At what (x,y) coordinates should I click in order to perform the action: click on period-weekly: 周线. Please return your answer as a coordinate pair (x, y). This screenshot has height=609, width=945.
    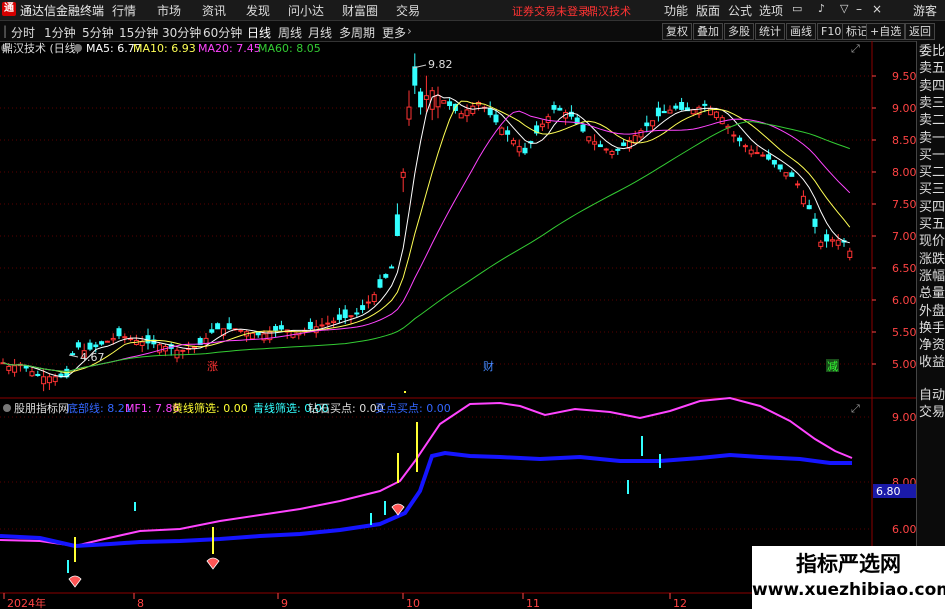
    Looking at the image, I should click on (290, 32).